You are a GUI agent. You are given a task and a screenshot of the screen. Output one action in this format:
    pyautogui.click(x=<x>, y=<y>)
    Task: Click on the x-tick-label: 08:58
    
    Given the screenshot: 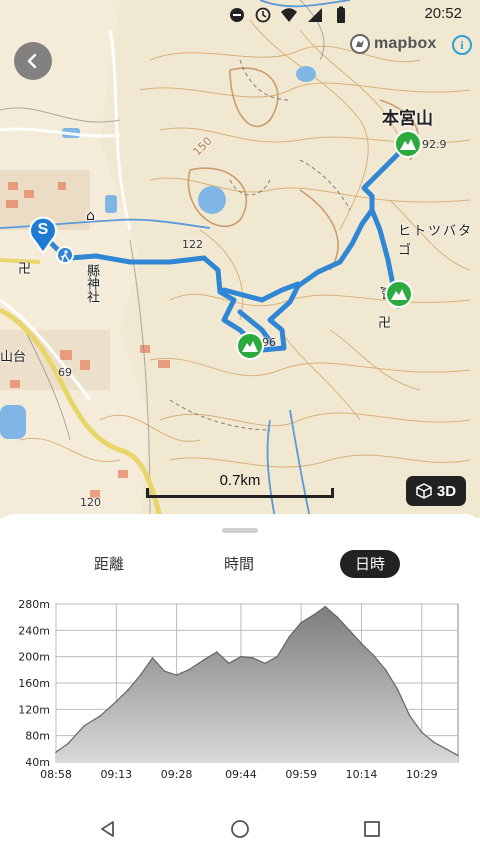 What is the action you would take?
    pyautogui.click(x=56, y=774)
    